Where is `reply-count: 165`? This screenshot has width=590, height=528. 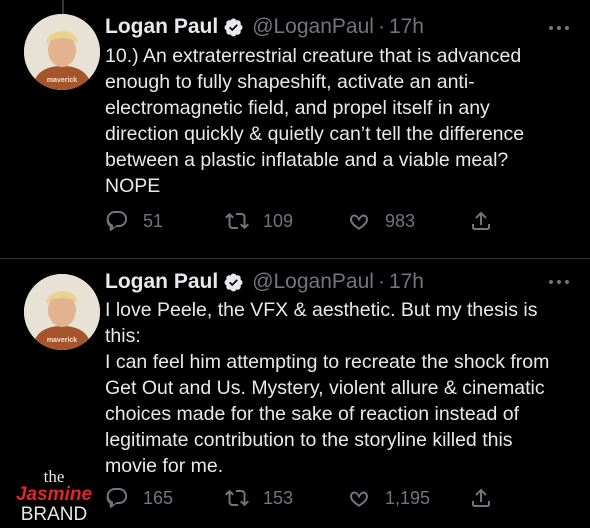 reply-count: 165 is located at coordinates (158, 497).